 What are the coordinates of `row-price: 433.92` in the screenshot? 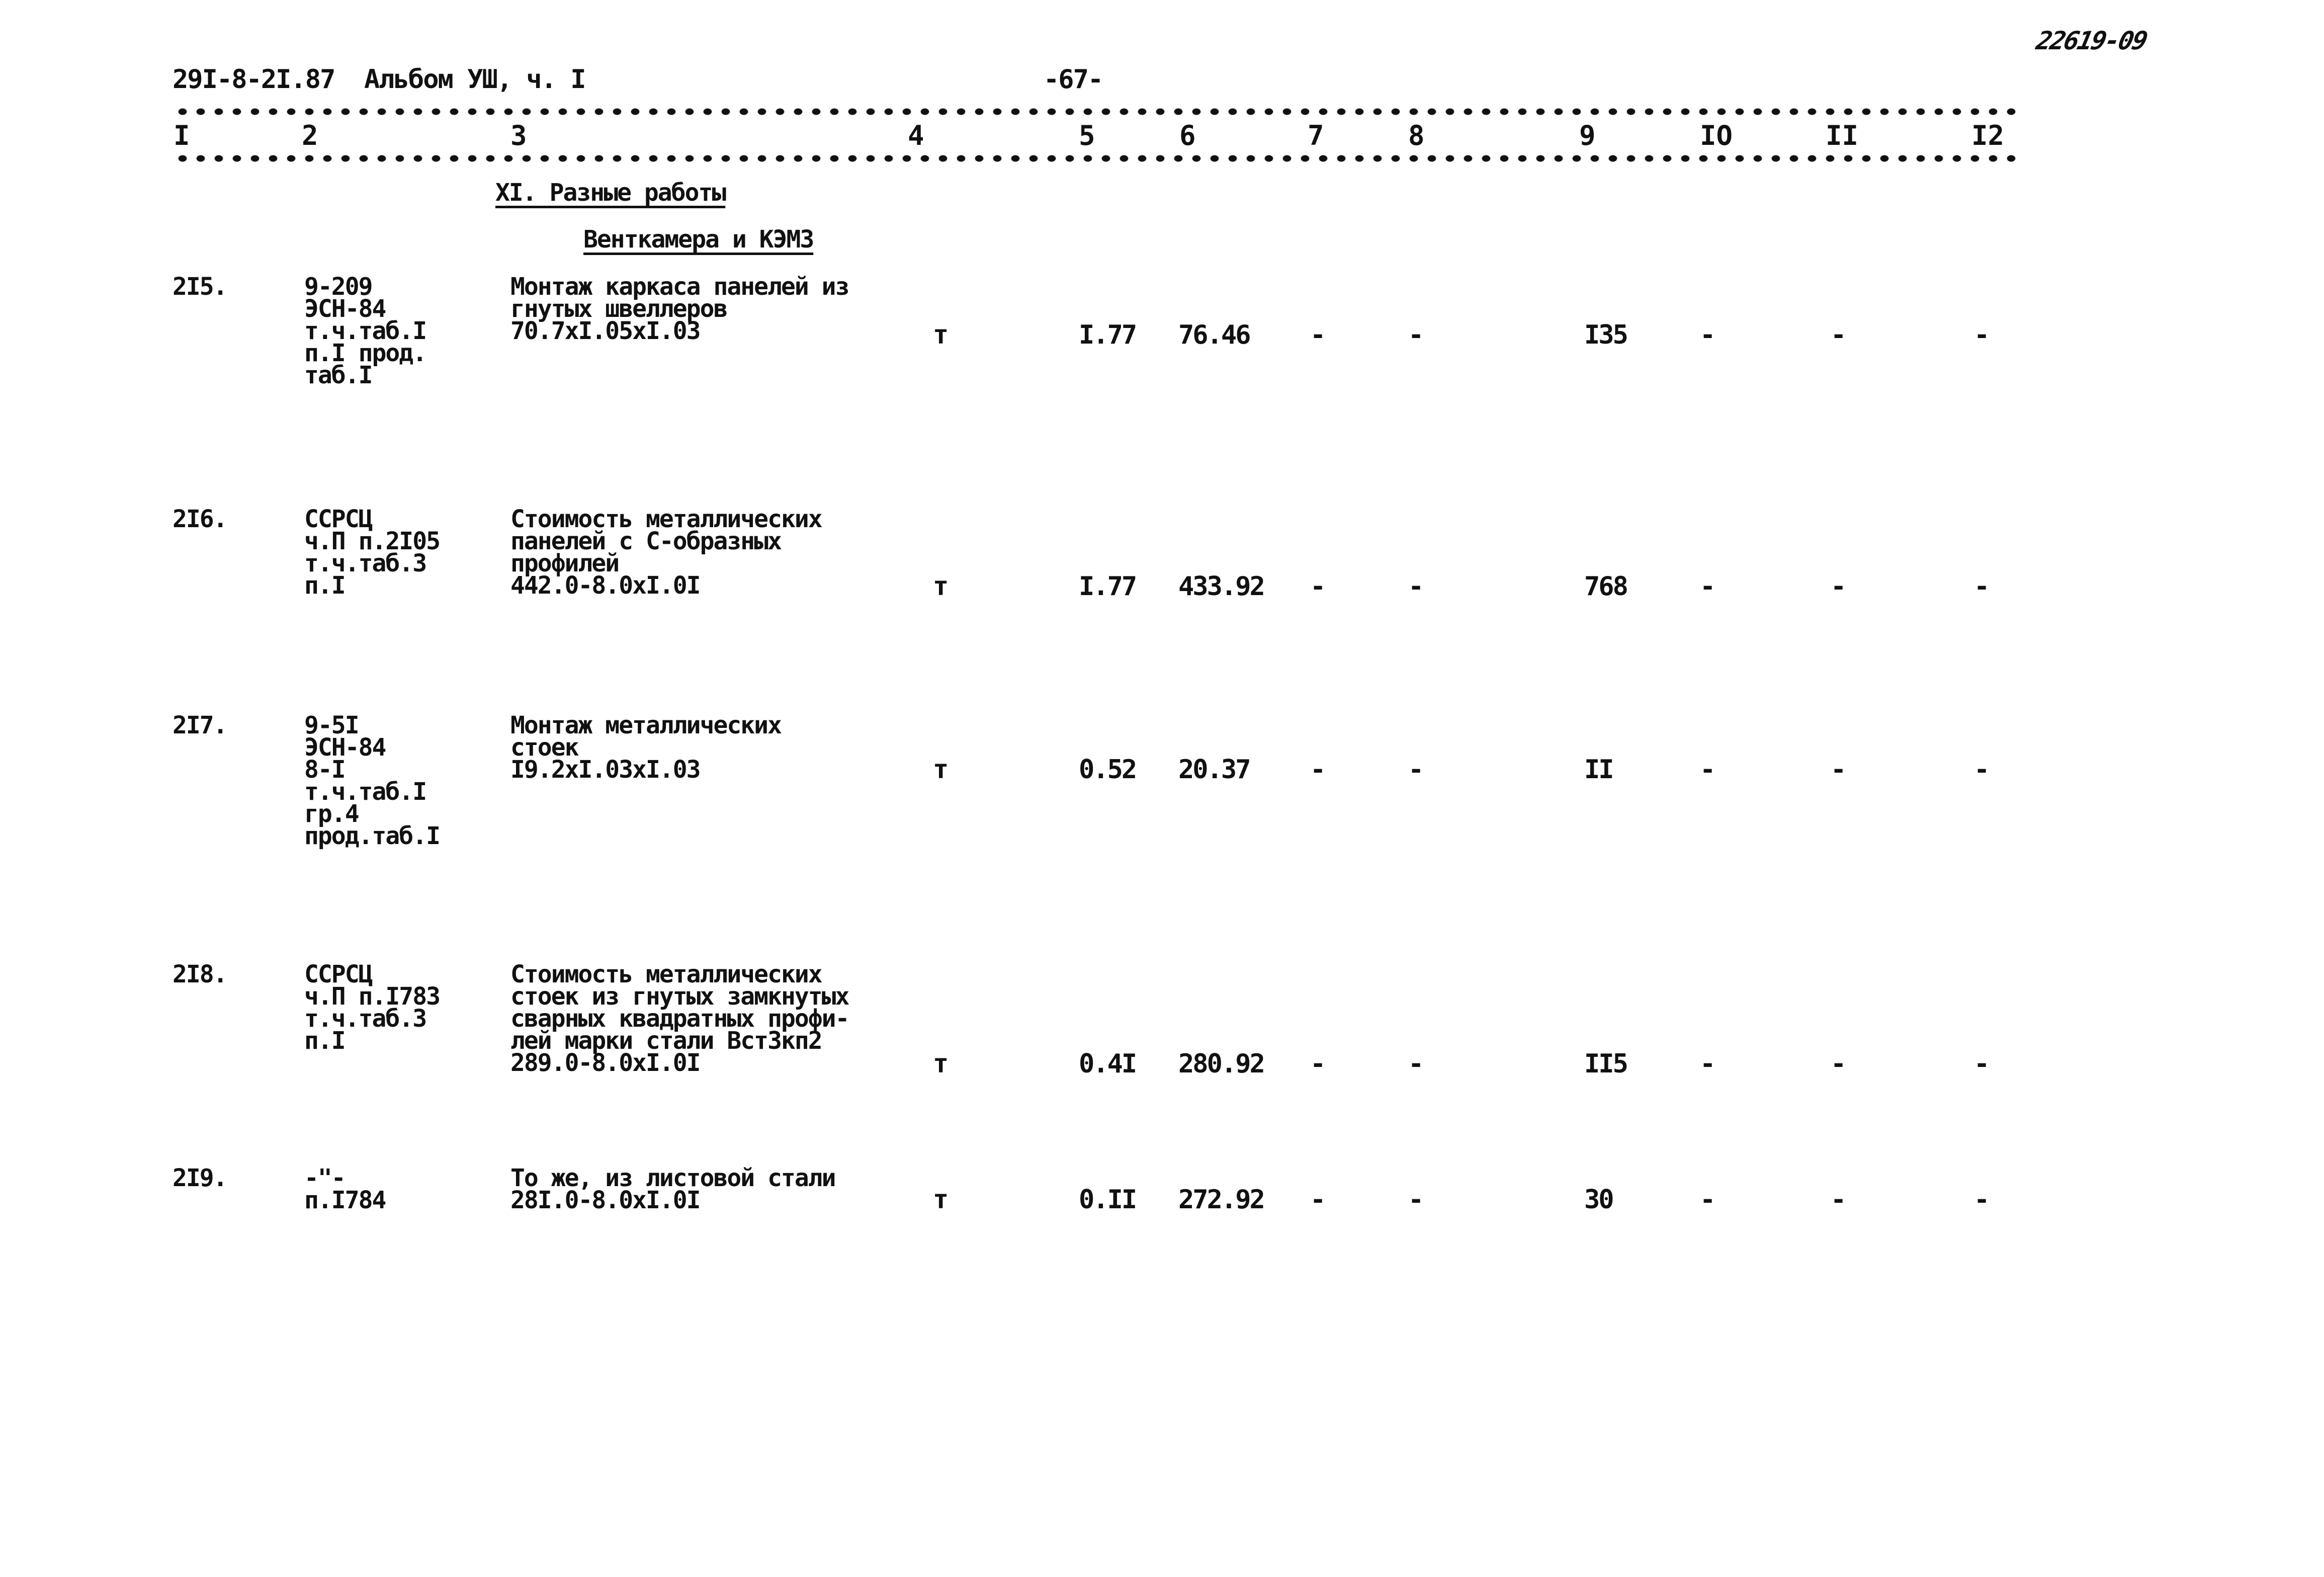 It's located at (1222, 586).